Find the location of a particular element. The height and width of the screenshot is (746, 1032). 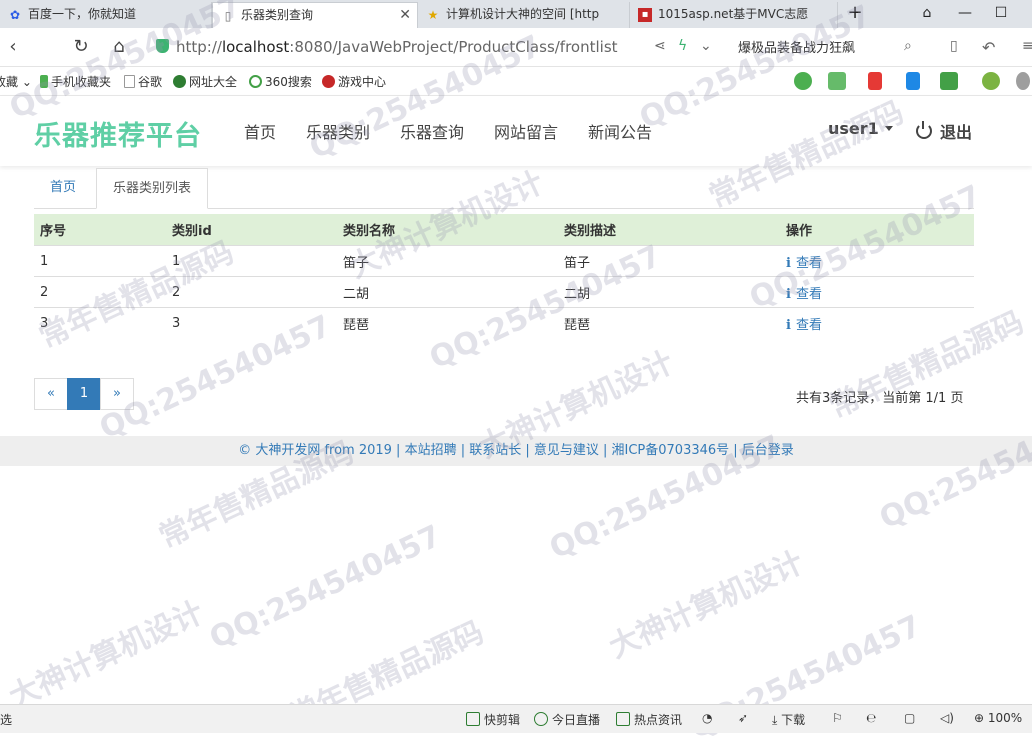

magnifier-icon is located at coordinates (913, 81).